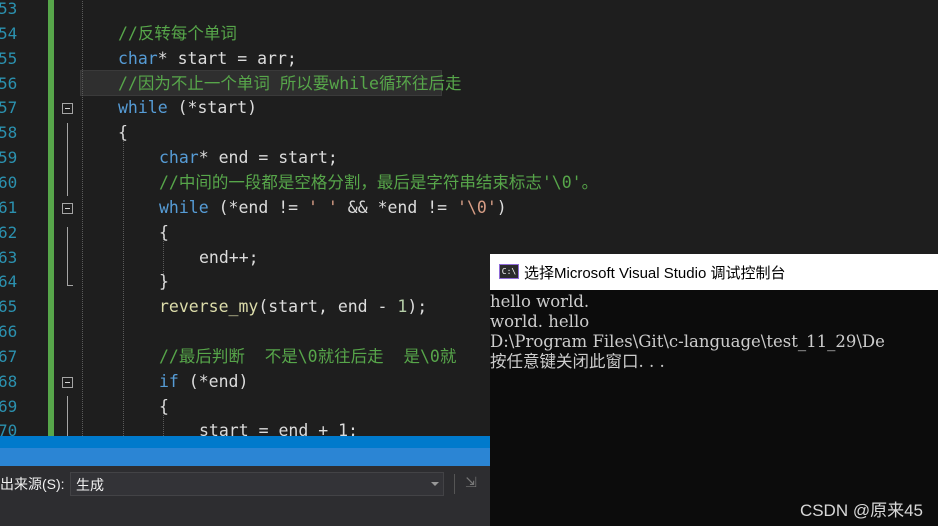 This screenshot has height=526, width=938. Describe the element at coordinates (90, 485) in the screenshot. I see `output-source-value: 生成` at that location.